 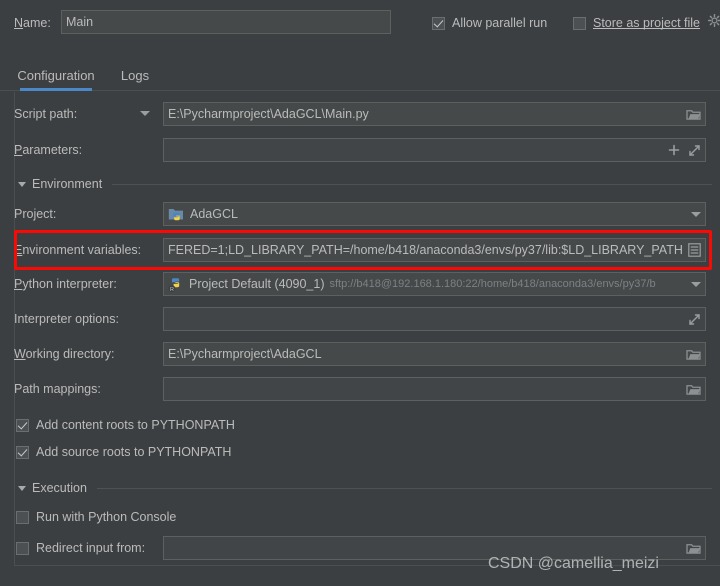 What do you see at coordinates (35, 214) in the screenshot?
I see `project-label: Project:` at bounding box center [35, 214].